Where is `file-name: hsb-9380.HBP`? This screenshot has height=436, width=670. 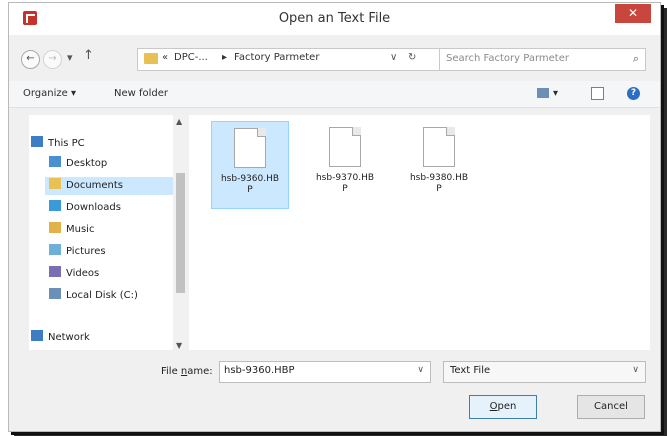 file-name: hsb-9380.HBP is located at coordinates (439, 183).